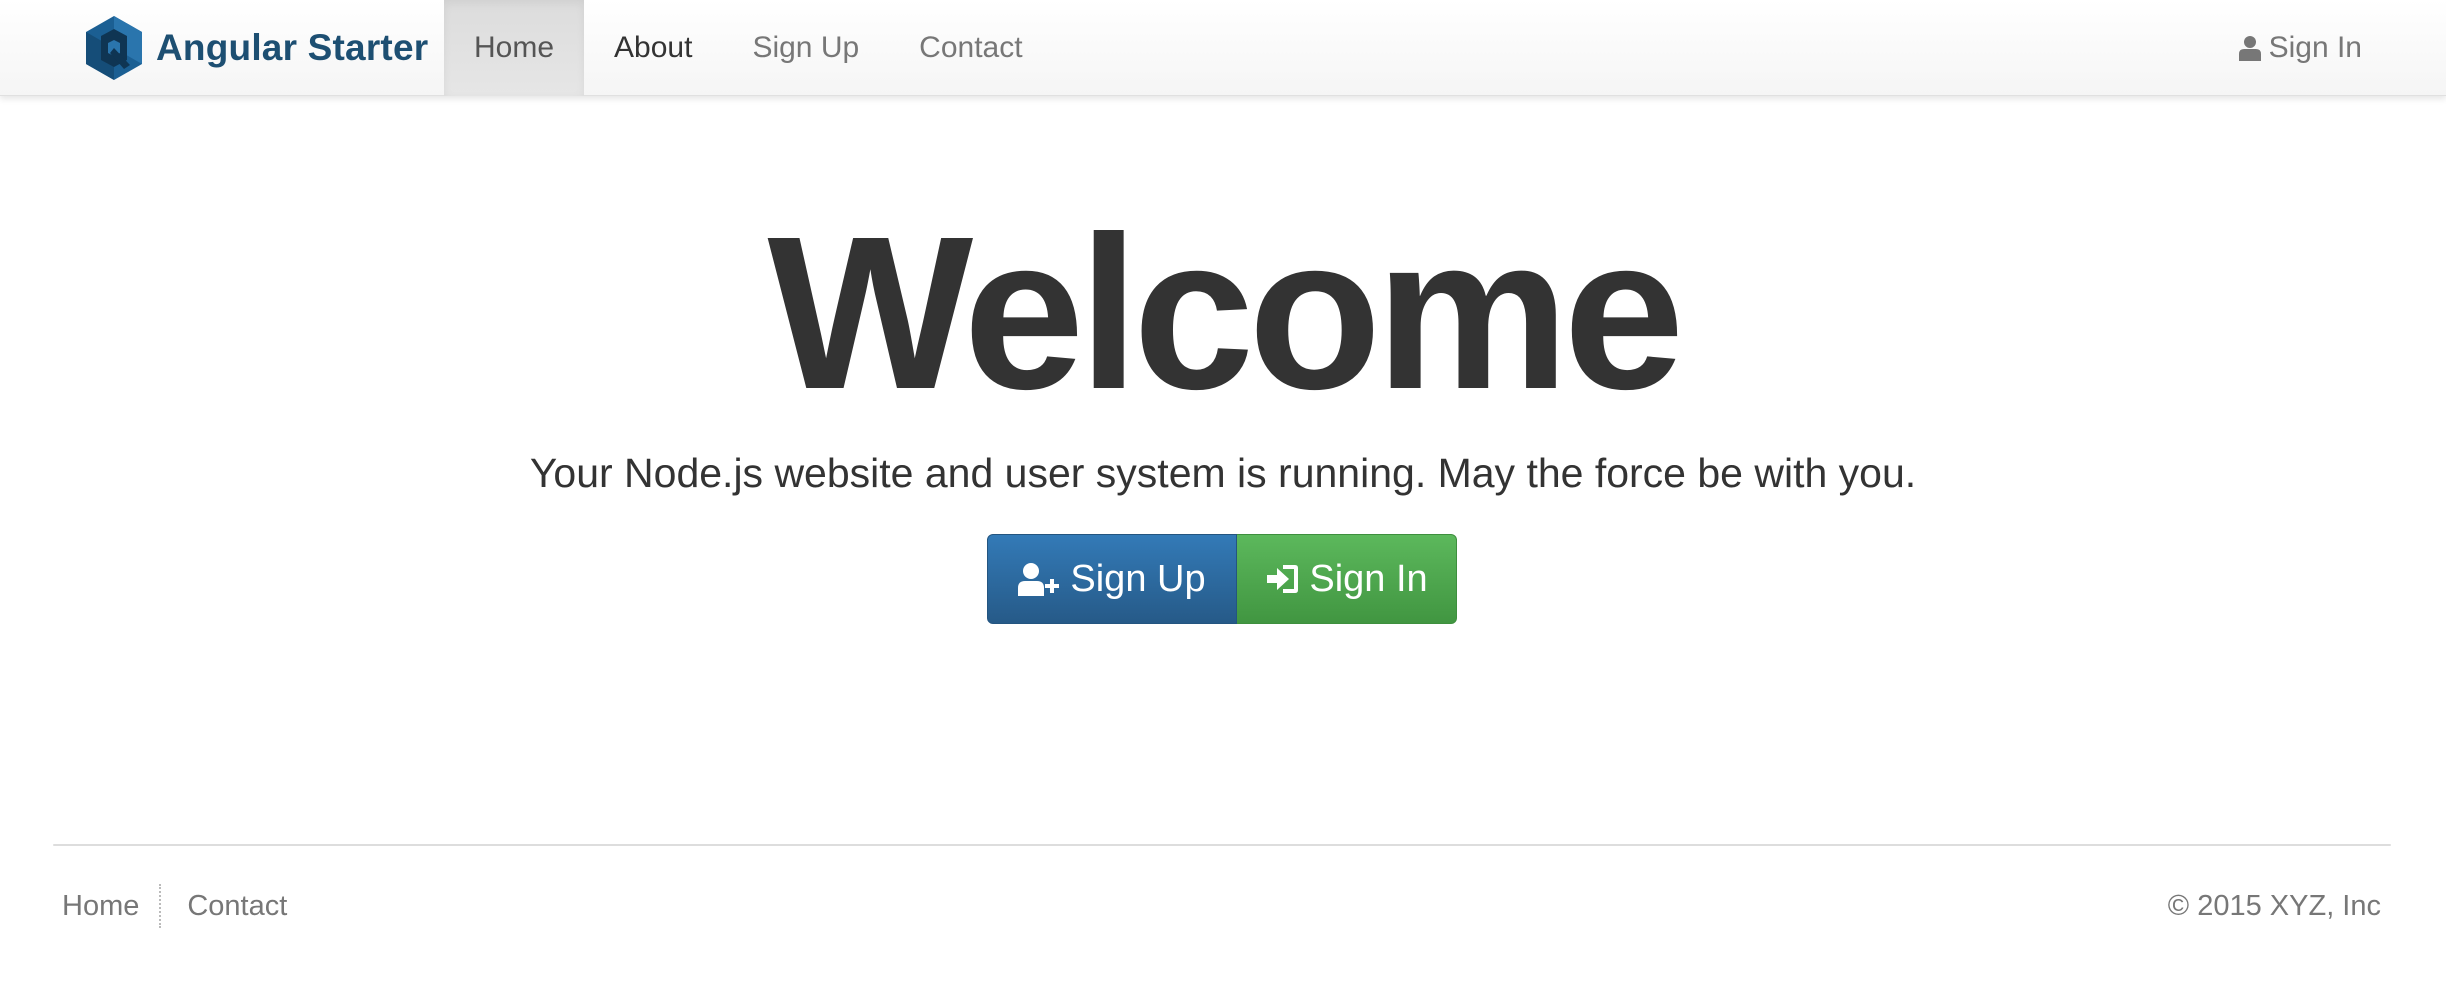 The width and height of the screenshot is (2446, 998). Describe the element at coordinates (970, 48) in the screenshot. I see `nav-item-contact: Contact` at that location.